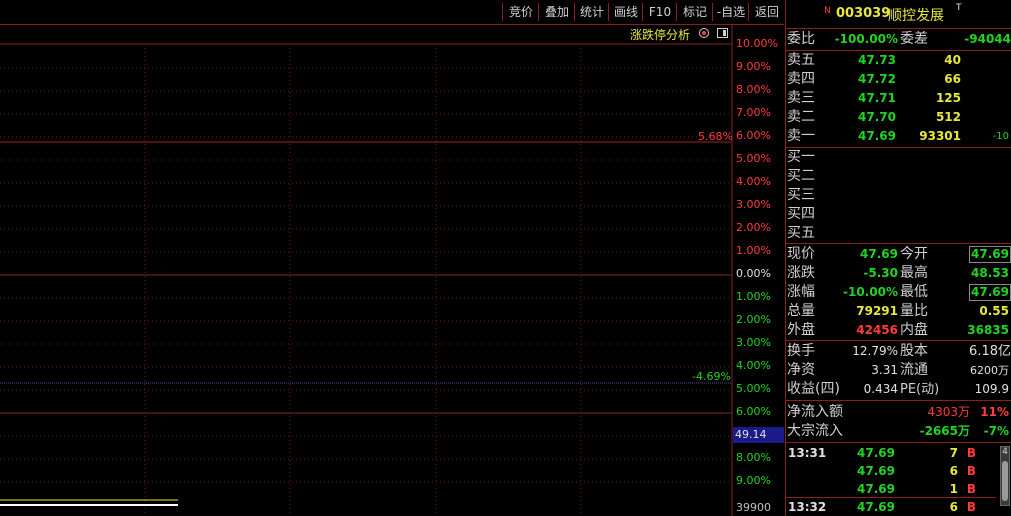 This screenshot has width=1011, height=516. I want to click on sell-label: 卖四, so click(801, 79).